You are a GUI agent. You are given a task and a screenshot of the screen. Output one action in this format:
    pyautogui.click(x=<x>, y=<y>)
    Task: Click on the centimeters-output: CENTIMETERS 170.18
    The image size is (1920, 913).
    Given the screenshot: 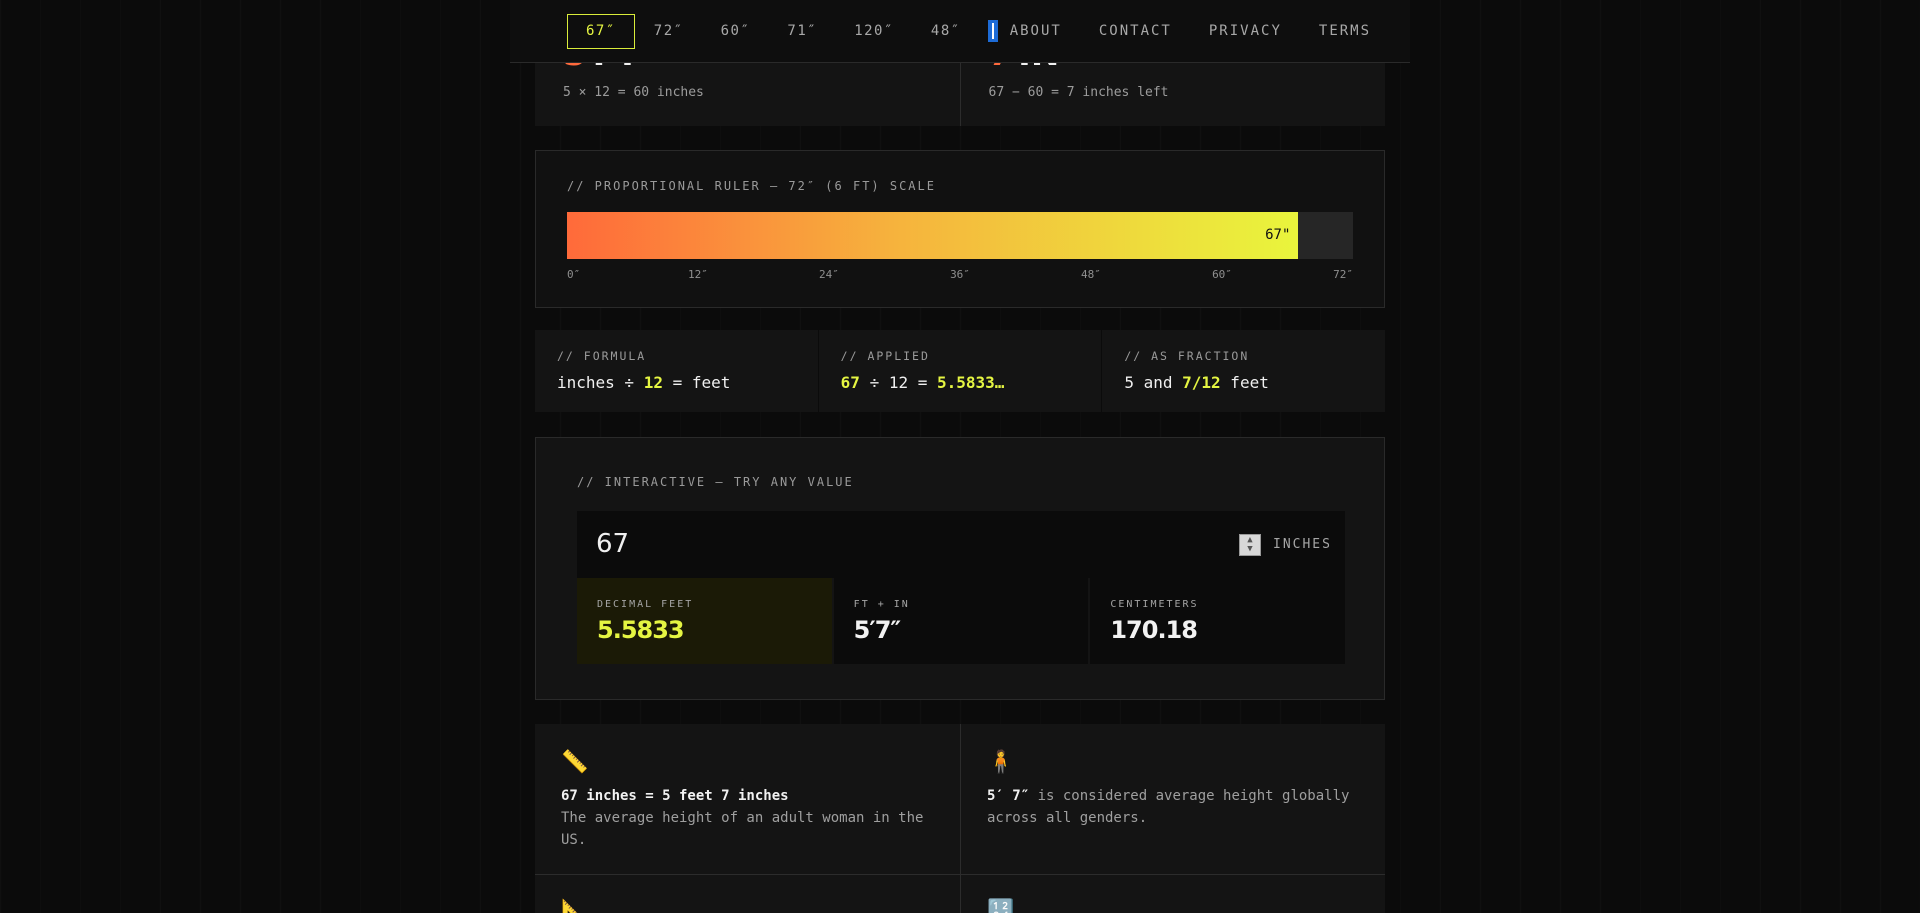 What is the action you would take?
    pyautogui.click(x=1218, y=621)
    